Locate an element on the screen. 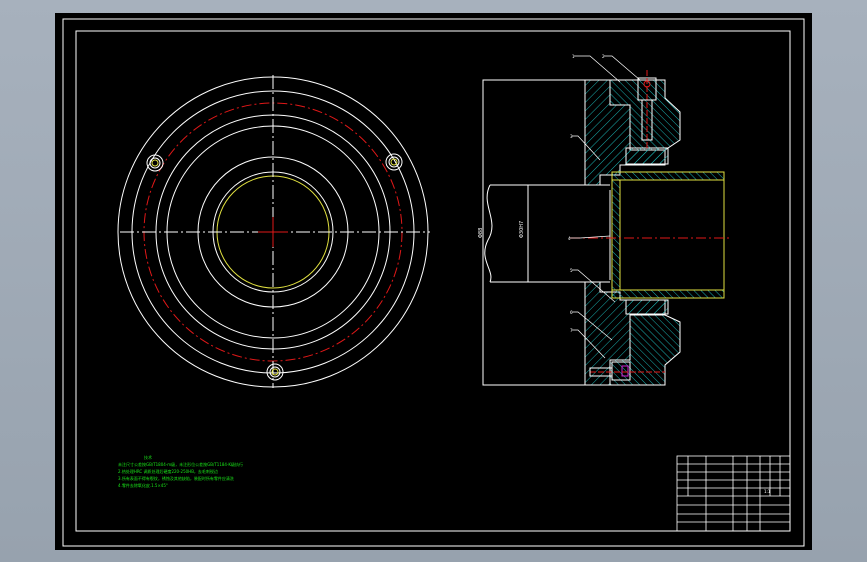 The height and width of the screenshot is (562, 867). note-line-2: 2.热处理HRC 调质处理后硬度220-250HB，去毛刺锐边 is located at coordinates (168, 471).